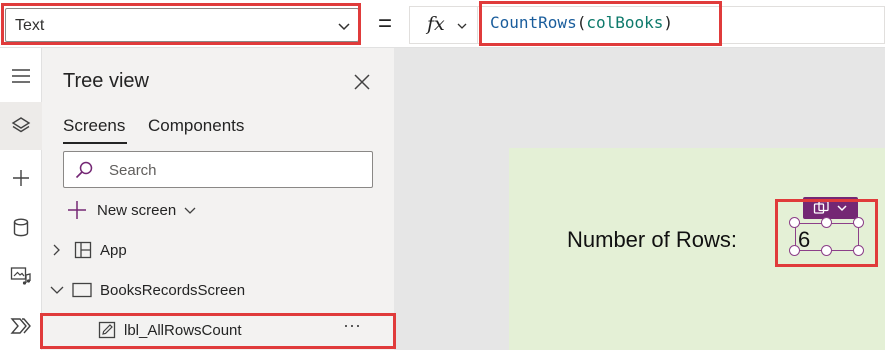 This screenshot has height=350, width=885. What do you see at coordinates (30, 25) in the screenshot?
I see `property-dropdown-value: Text` at bounding box center [30, 25].